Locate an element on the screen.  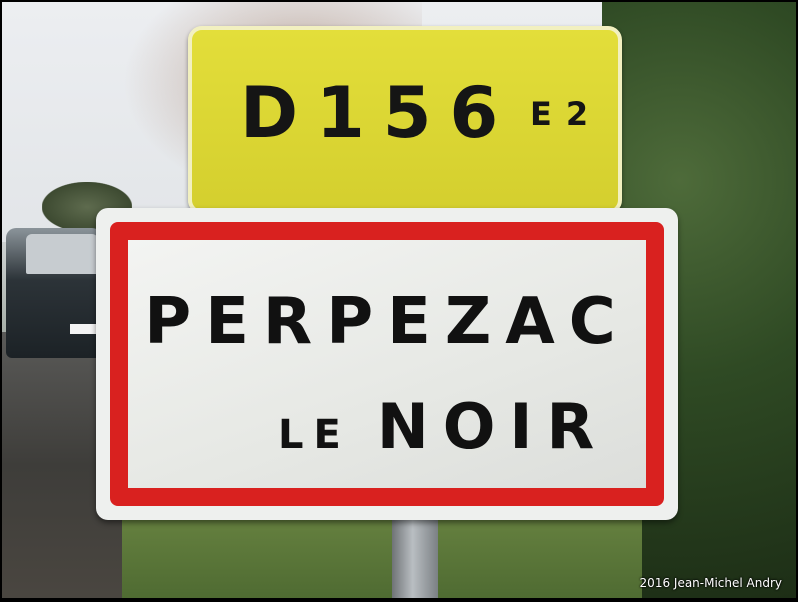
route-number: D156 is located at coordinates (378, 113).